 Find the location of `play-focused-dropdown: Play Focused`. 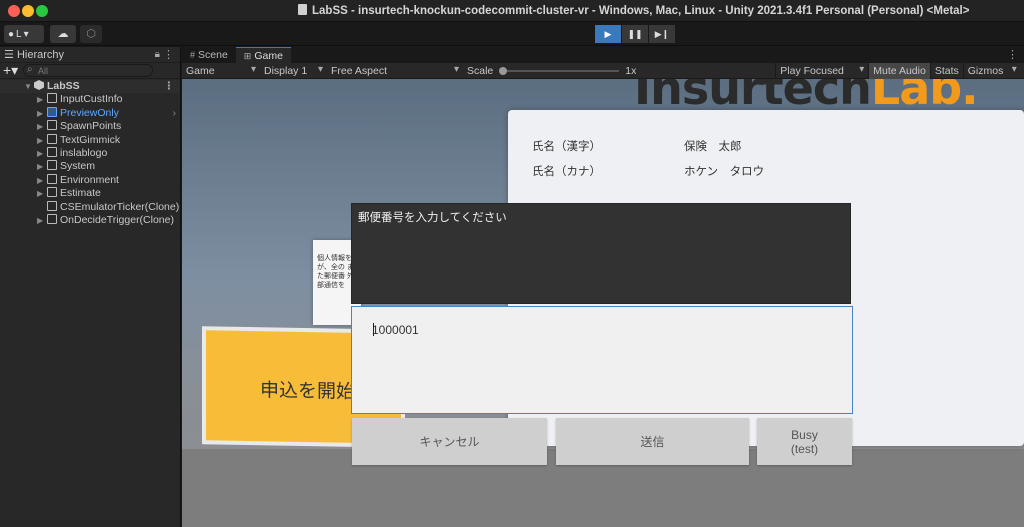

play-focused-dropdown: Play Focused is located at coordinates (821, 70).